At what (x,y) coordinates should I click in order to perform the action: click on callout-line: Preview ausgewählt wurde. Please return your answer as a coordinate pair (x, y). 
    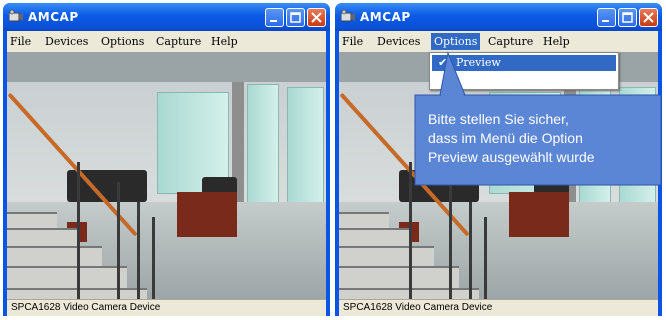
    Looking at the image, I should click on (511, 157).